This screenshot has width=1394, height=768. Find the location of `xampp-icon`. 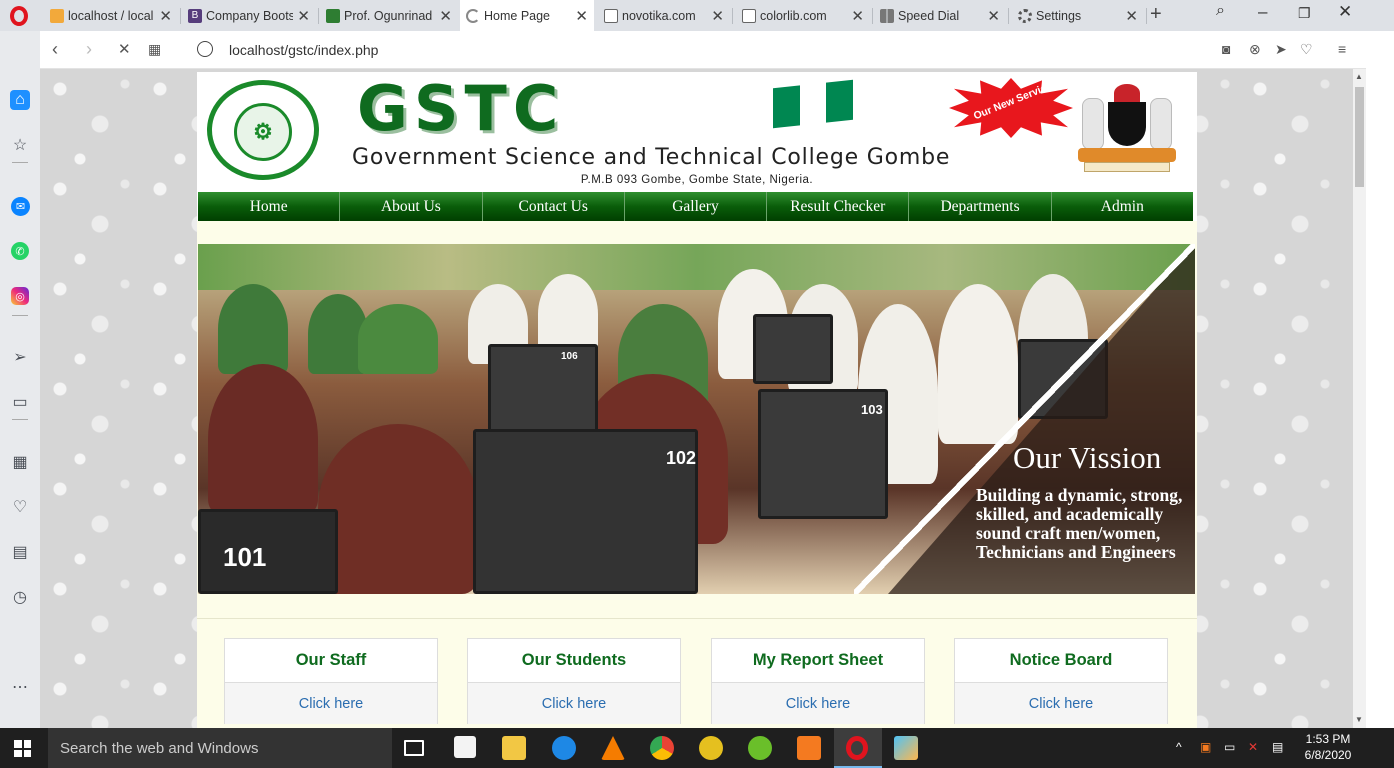

xampp-icon is located at coordinates (809, 748).